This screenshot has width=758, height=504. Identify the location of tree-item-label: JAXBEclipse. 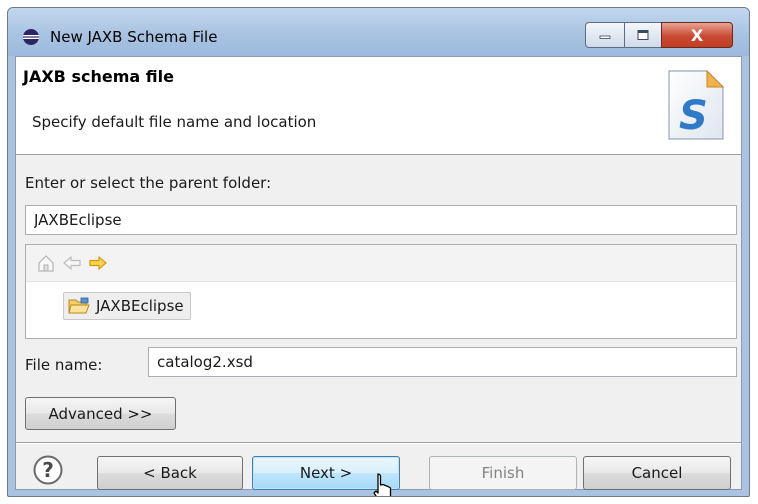
(140, 306).